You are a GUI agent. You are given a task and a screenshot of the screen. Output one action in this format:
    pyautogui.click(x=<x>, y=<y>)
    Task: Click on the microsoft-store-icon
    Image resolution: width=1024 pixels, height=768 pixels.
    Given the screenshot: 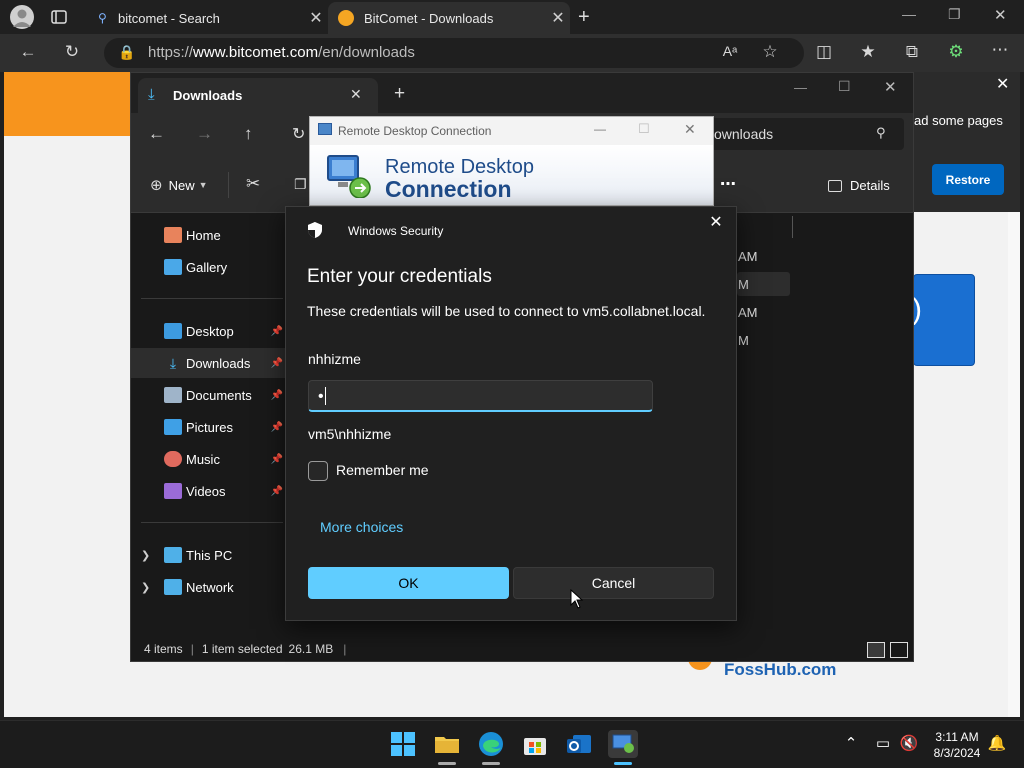 What is the action you would take?
    pyautogui.click(x=535, y=744)
    